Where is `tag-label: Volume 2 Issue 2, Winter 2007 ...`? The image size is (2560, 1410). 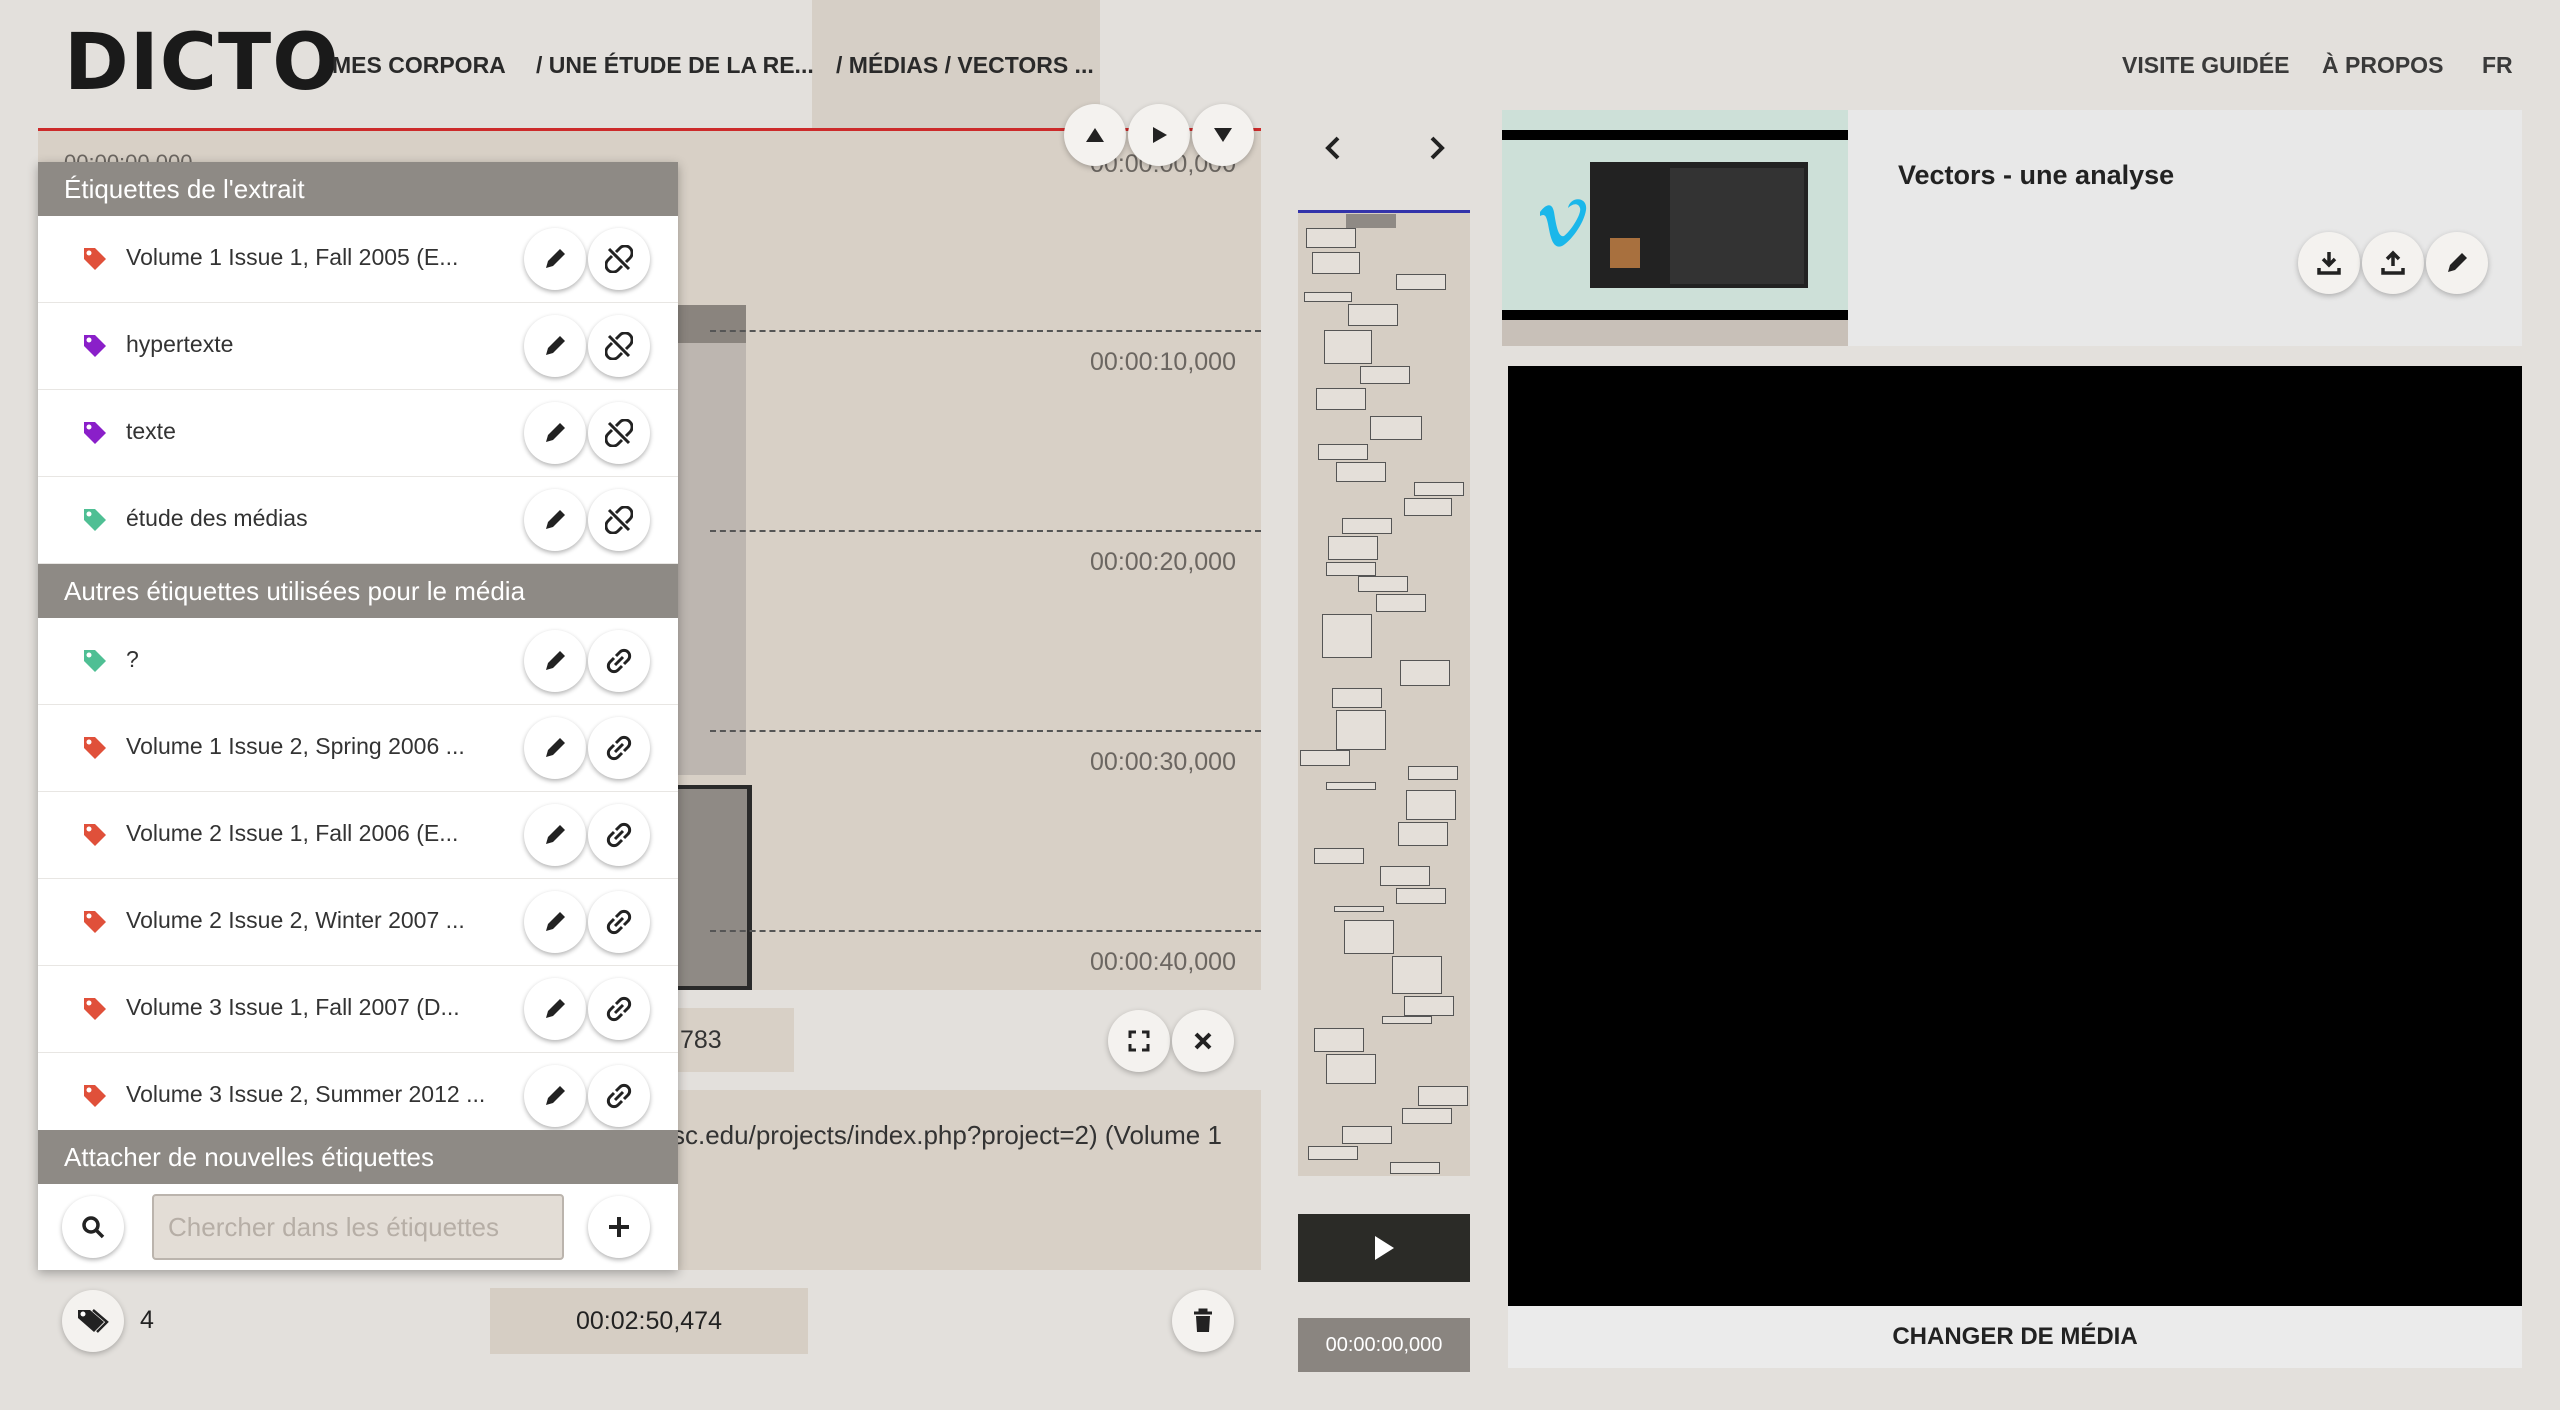
tag-label: Volume 2 Issue 2, Winter 2007 ... is located at coordinates (295, 920).